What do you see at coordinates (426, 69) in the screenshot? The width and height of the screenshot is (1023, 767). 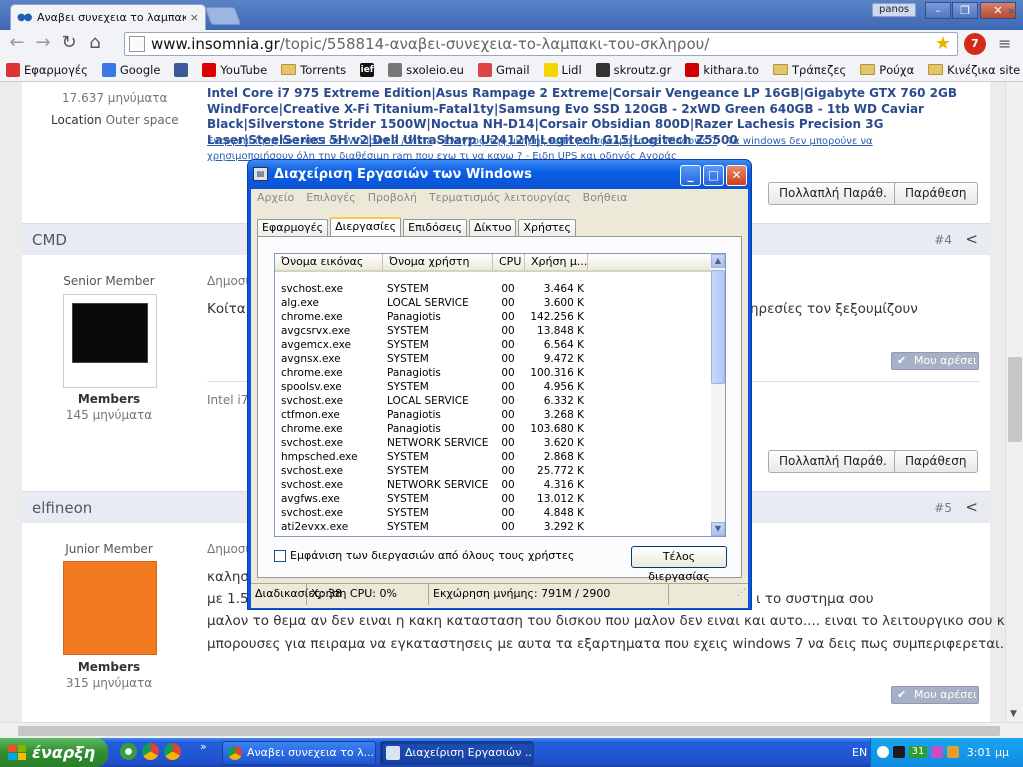 I see `bookmark-item: sxoleio.eu` at bounding box center [426, 69].